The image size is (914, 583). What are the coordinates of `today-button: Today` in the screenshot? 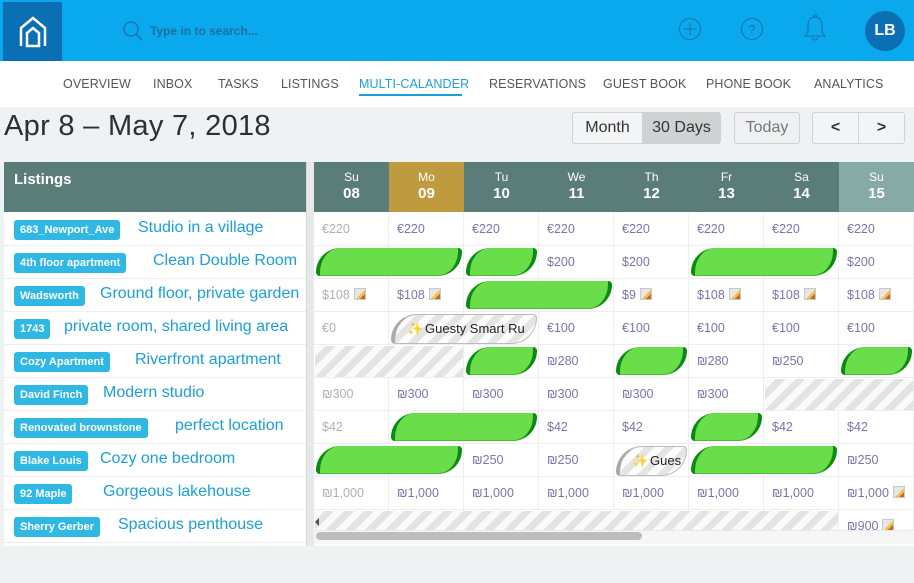 It's located at (767, 128).